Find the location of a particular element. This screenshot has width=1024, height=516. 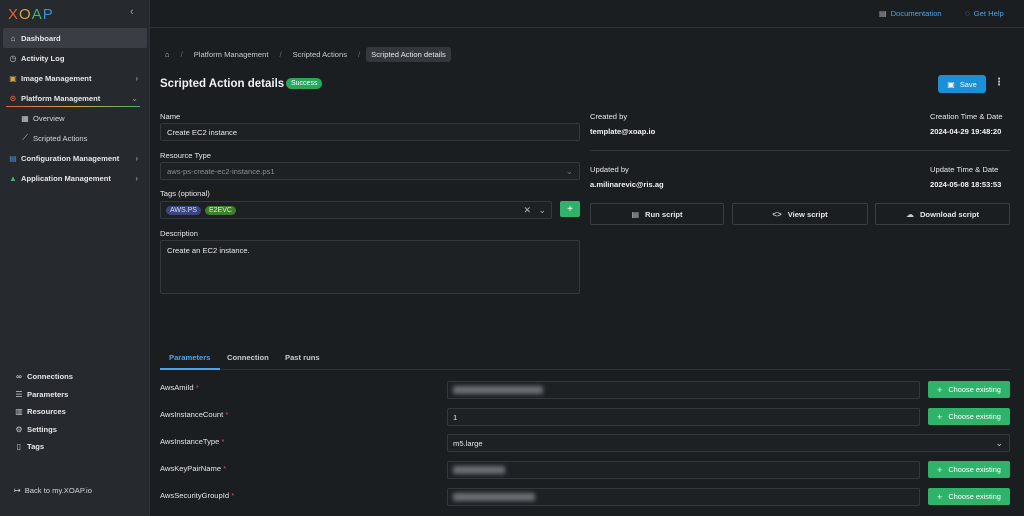

tags-input: AWS.PS E2EVC ✕ ⌄ is located at coordinates (356, 210).